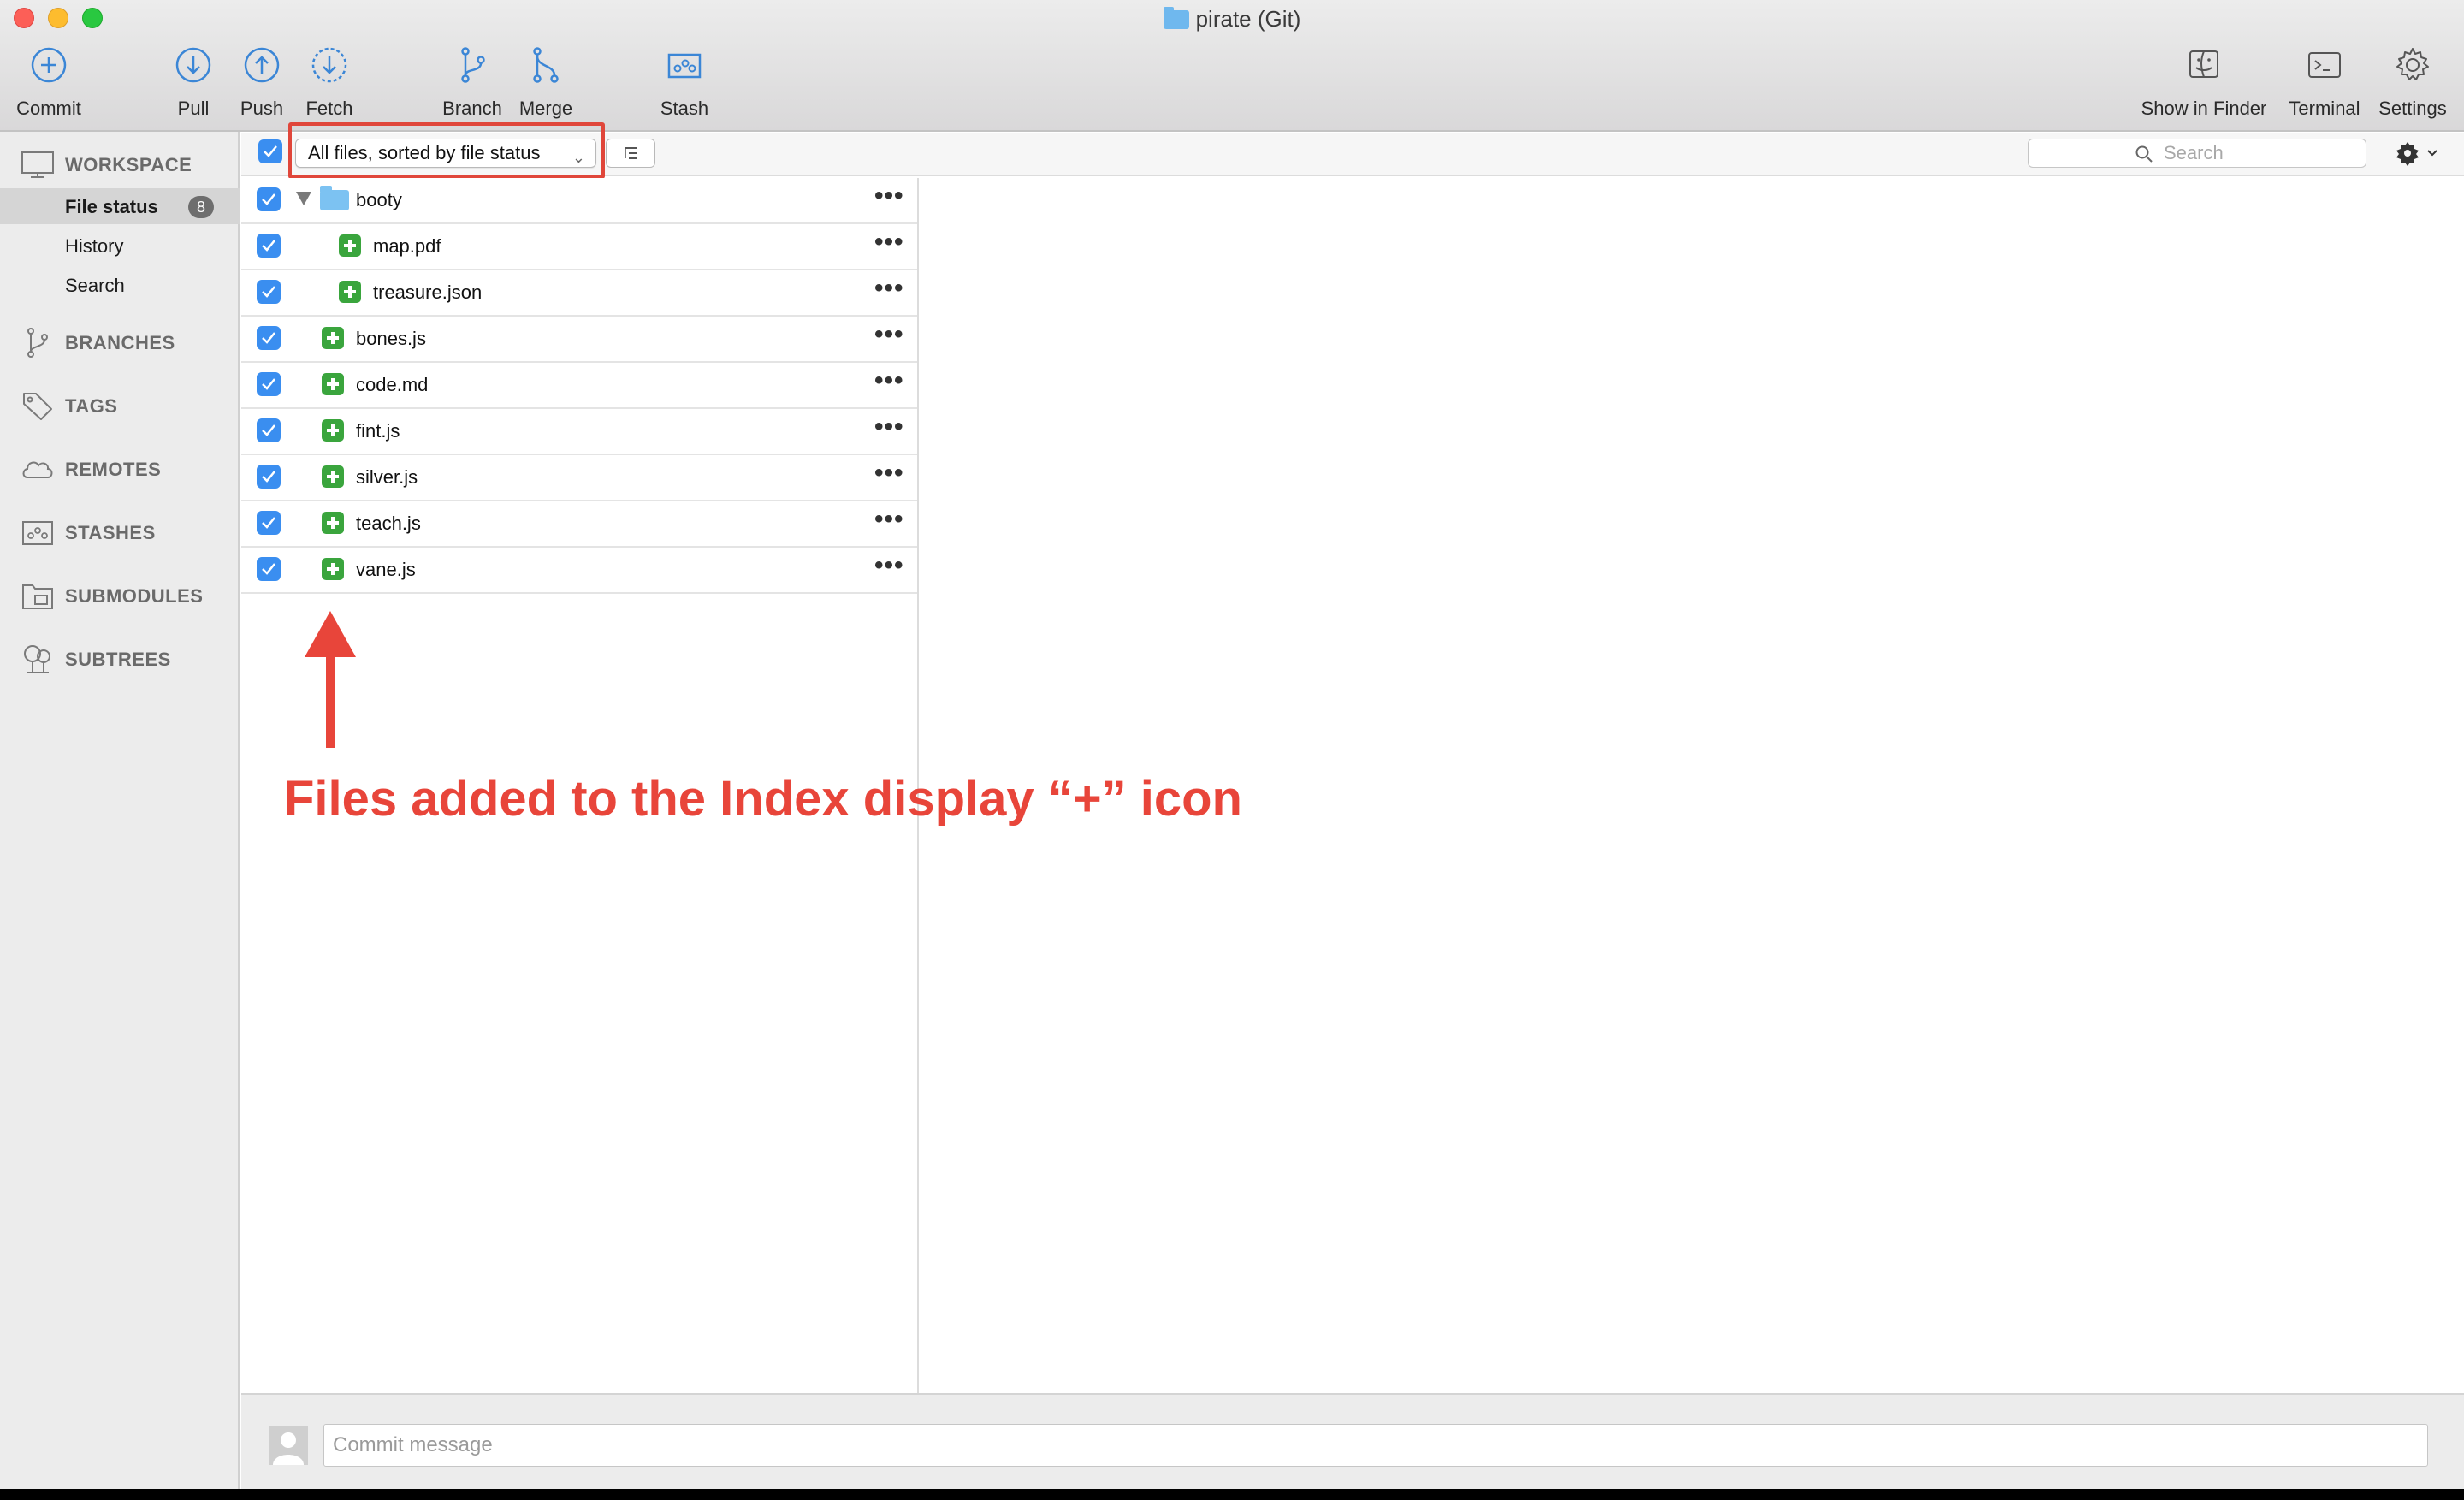  What do you see at coordinates (579, 571) in the screenshot?
I see `file-row: vane.js •••` at bounding box center [579, 571].